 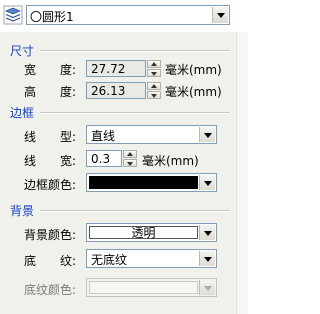 I want to click on line-width-increment-button, so click(x=130, y=154).